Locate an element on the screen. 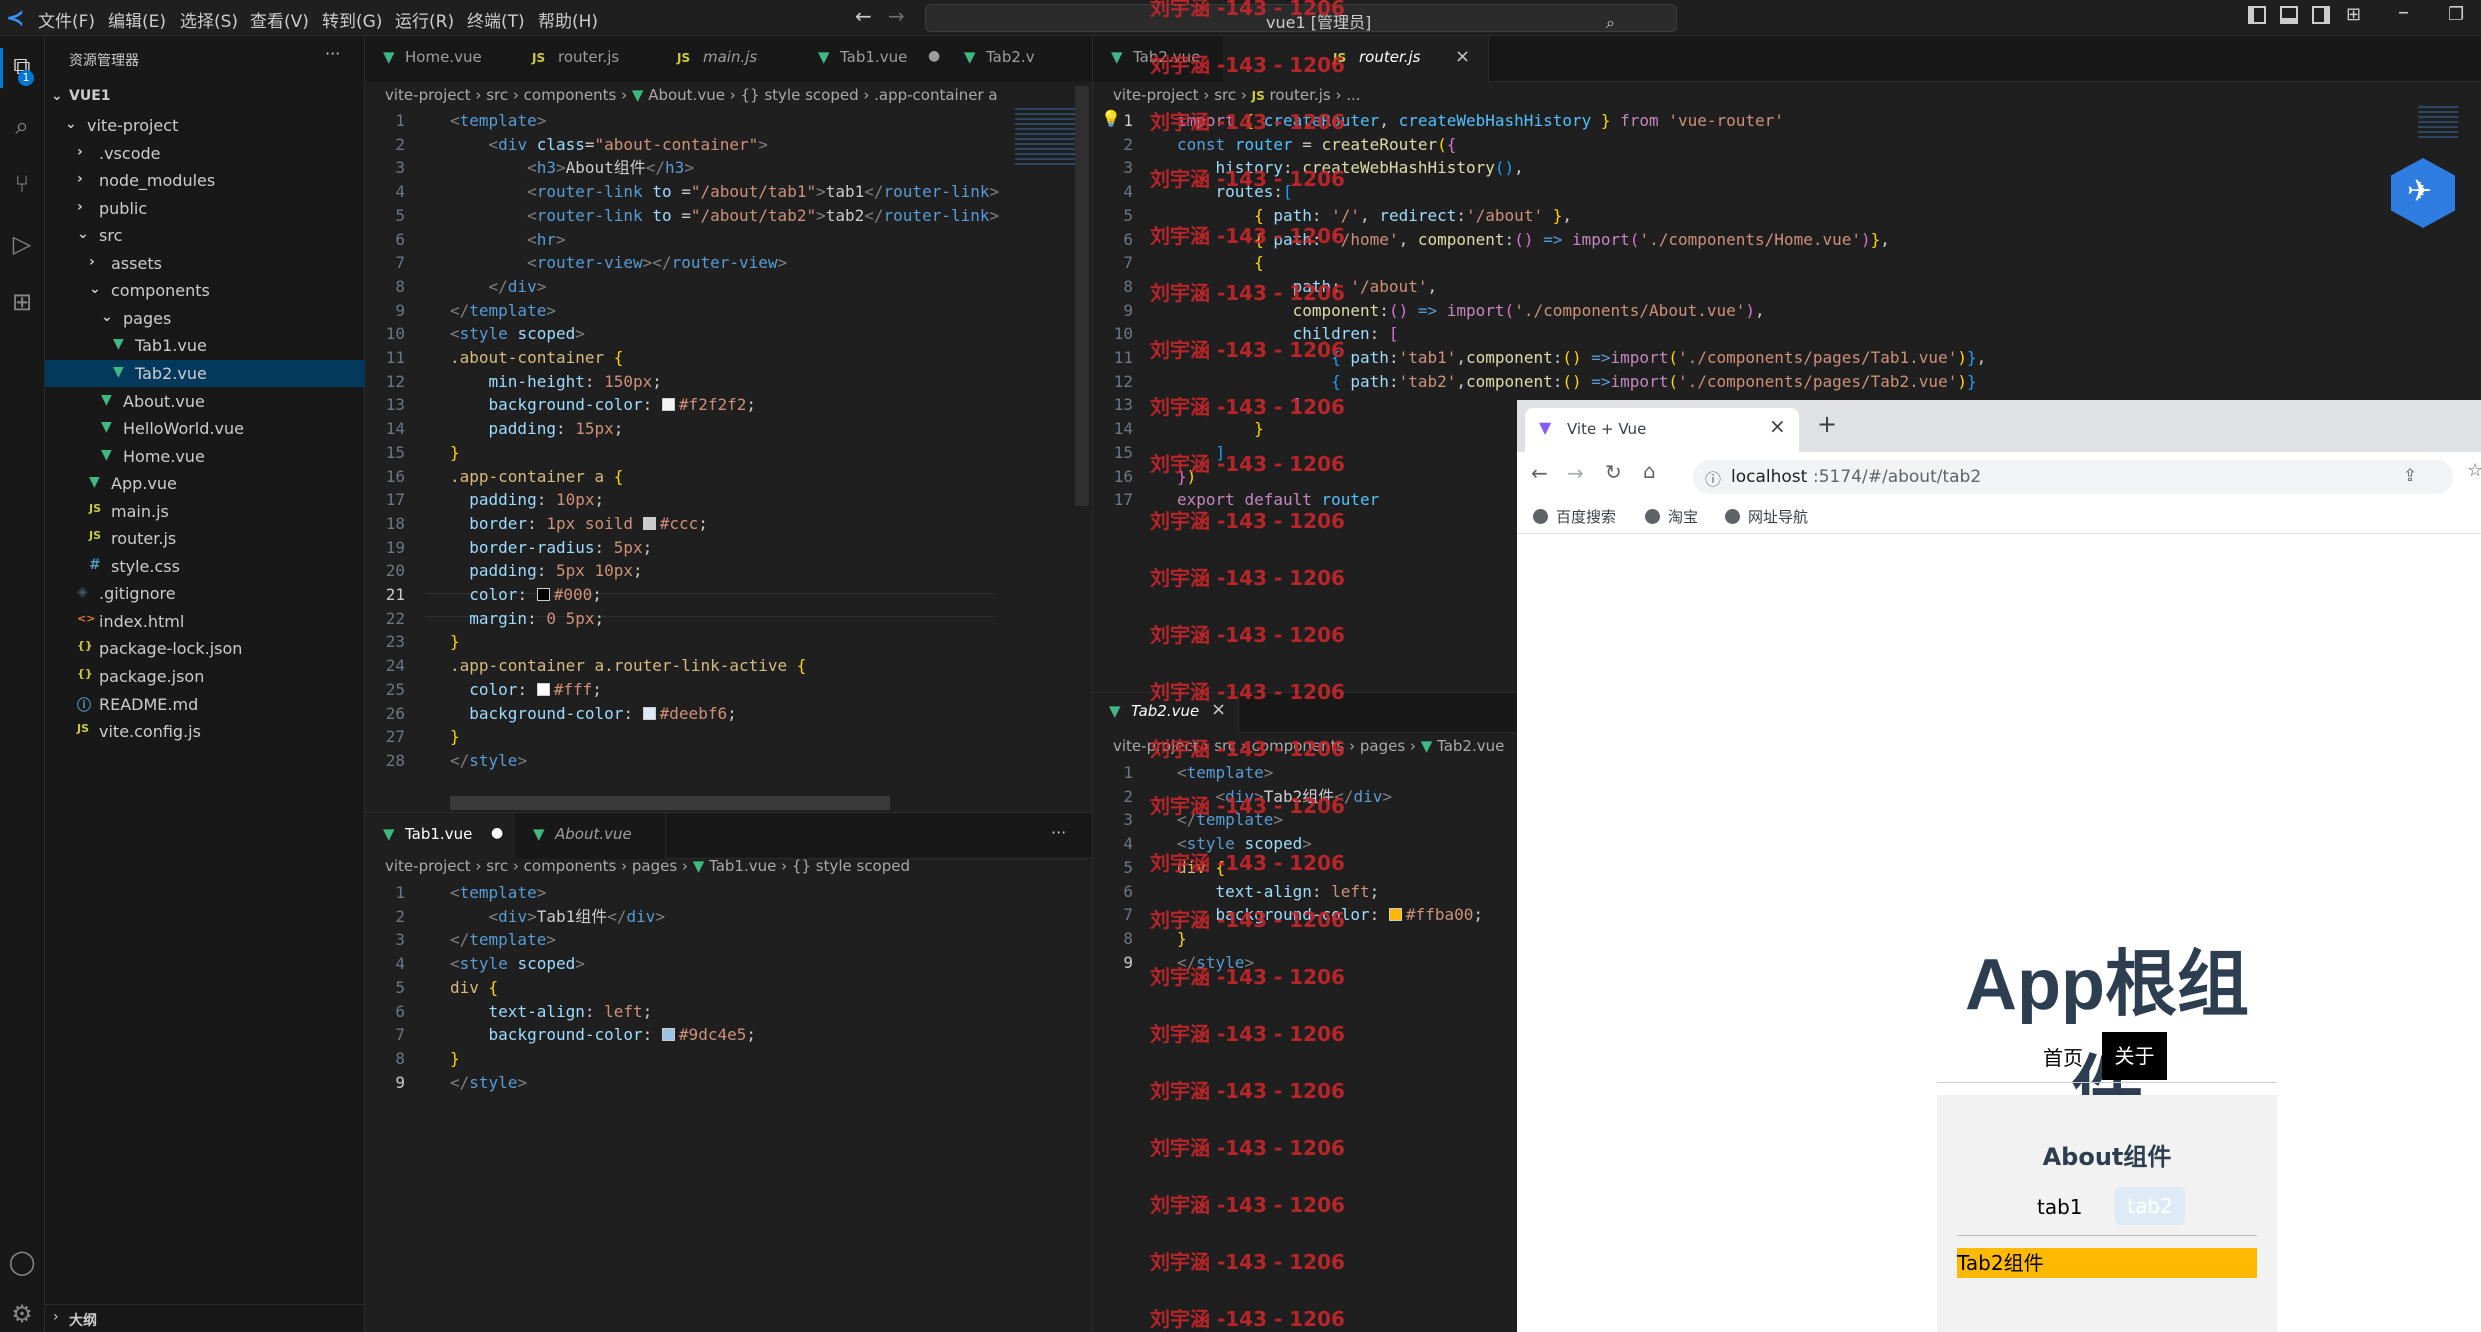 Image resolution: width=2481 pixels, height=1332 pixels. back-arrow-icon: ← is located at coordinates (863, 16).